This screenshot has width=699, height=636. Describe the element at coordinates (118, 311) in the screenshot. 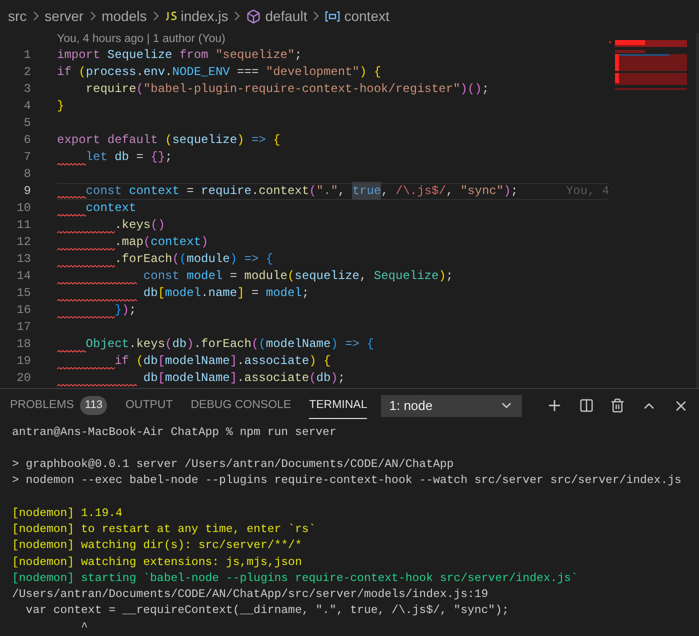

I see `code-token: }` at that location.